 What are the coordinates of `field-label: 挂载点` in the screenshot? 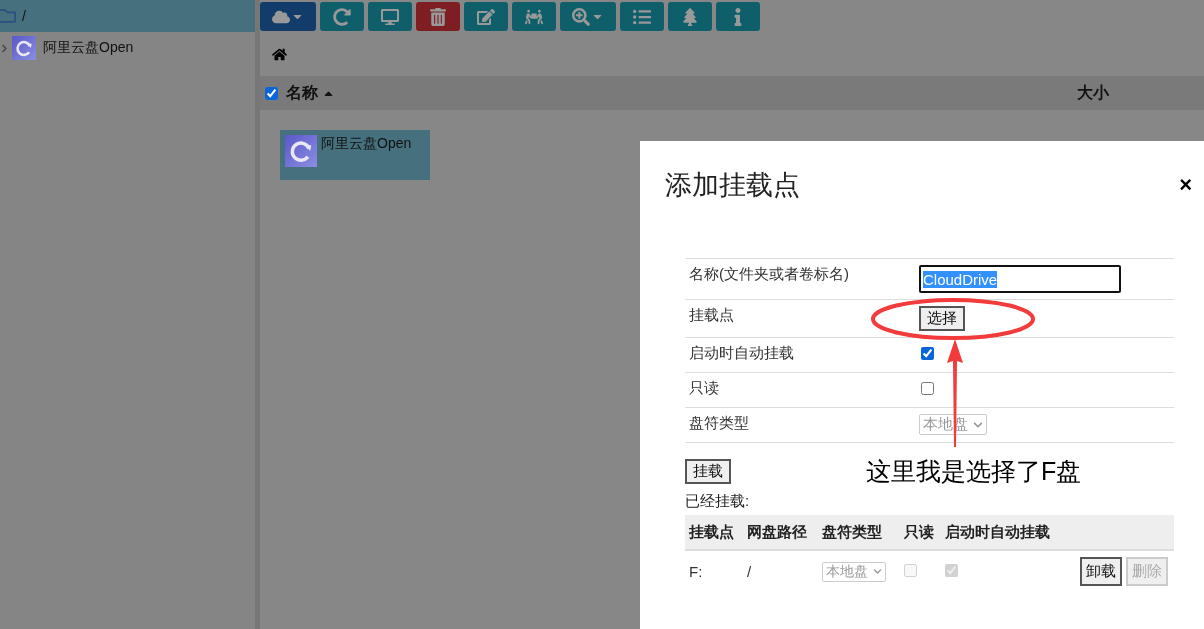 It's located at (712, 315).